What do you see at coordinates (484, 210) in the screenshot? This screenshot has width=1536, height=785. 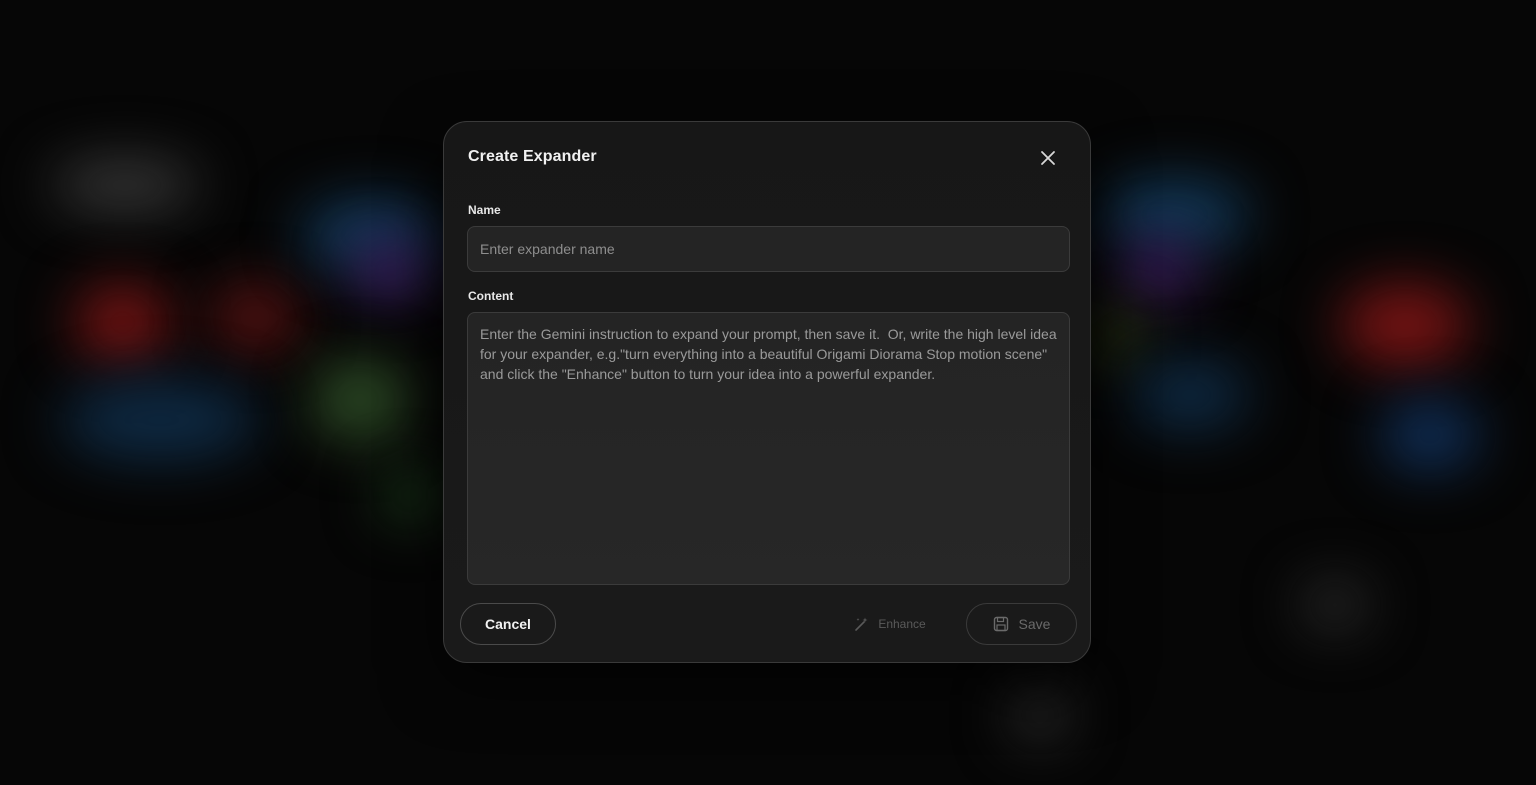 I see `name-label: Name` at bounding box center [484, 210].